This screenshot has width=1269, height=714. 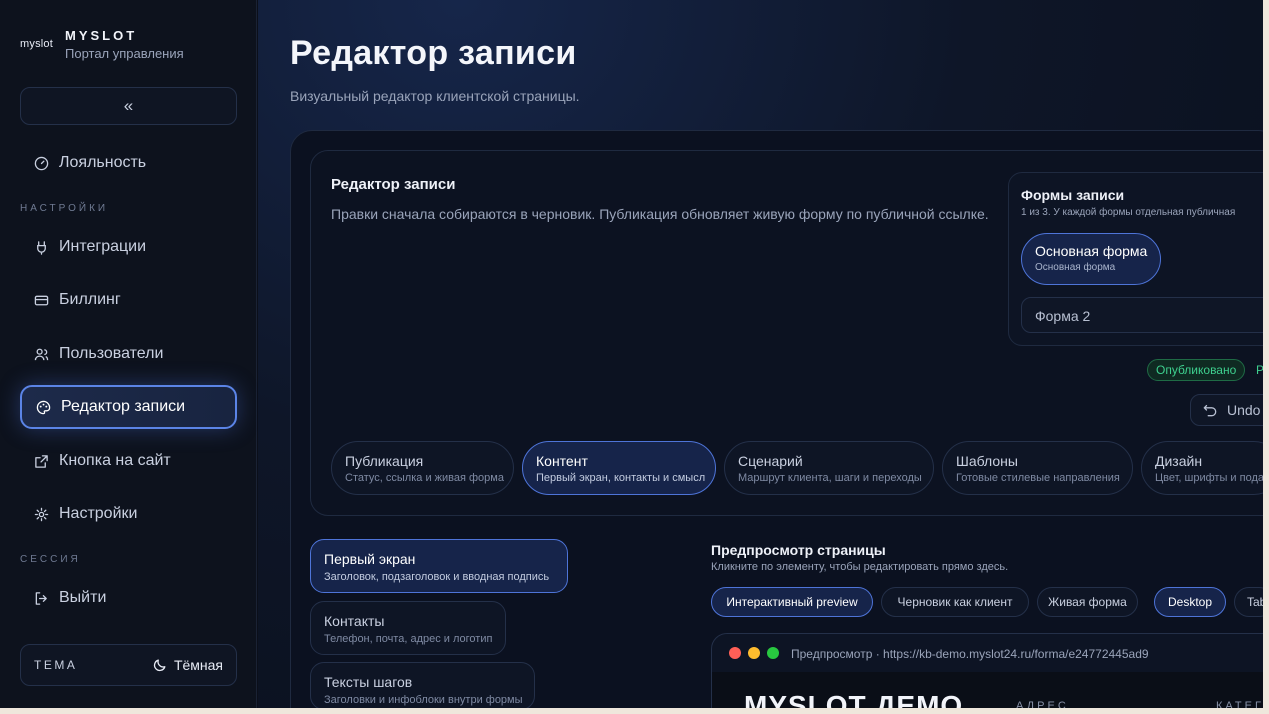 I want to click on demo-category-label: КАТЕГ, so click(x=1239, y=704).